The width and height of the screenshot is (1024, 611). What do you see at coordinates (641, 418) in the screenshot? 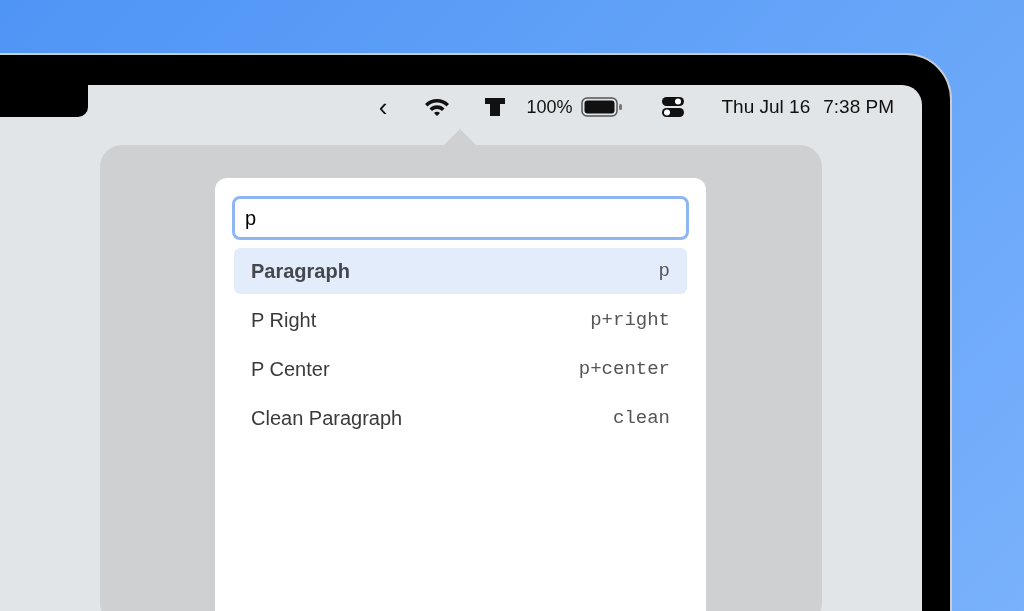
I see `shortcut-label: clean` at bounding box center [641, 418].